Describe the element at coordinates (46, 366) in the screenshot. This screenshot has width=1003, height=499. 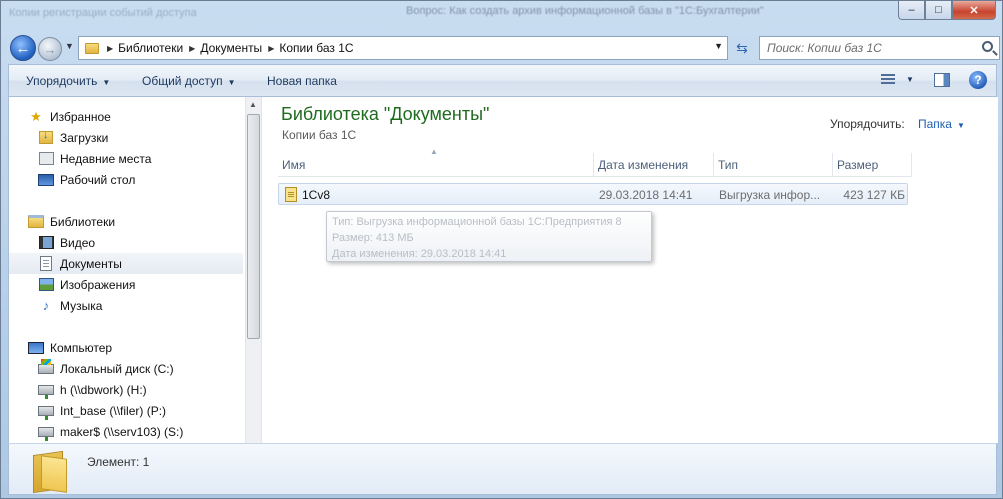
I see `local-disk-icon` at that location.